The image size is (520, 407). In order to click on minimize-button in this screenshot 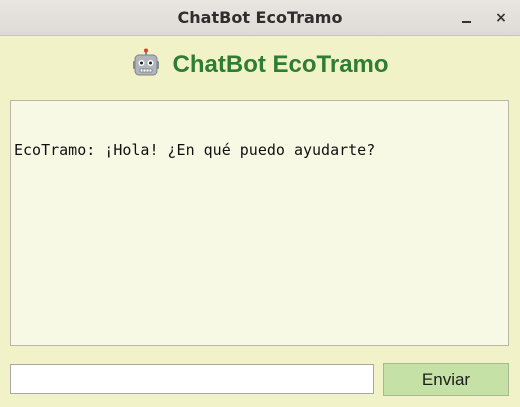, I will do `click(467, 18)`.